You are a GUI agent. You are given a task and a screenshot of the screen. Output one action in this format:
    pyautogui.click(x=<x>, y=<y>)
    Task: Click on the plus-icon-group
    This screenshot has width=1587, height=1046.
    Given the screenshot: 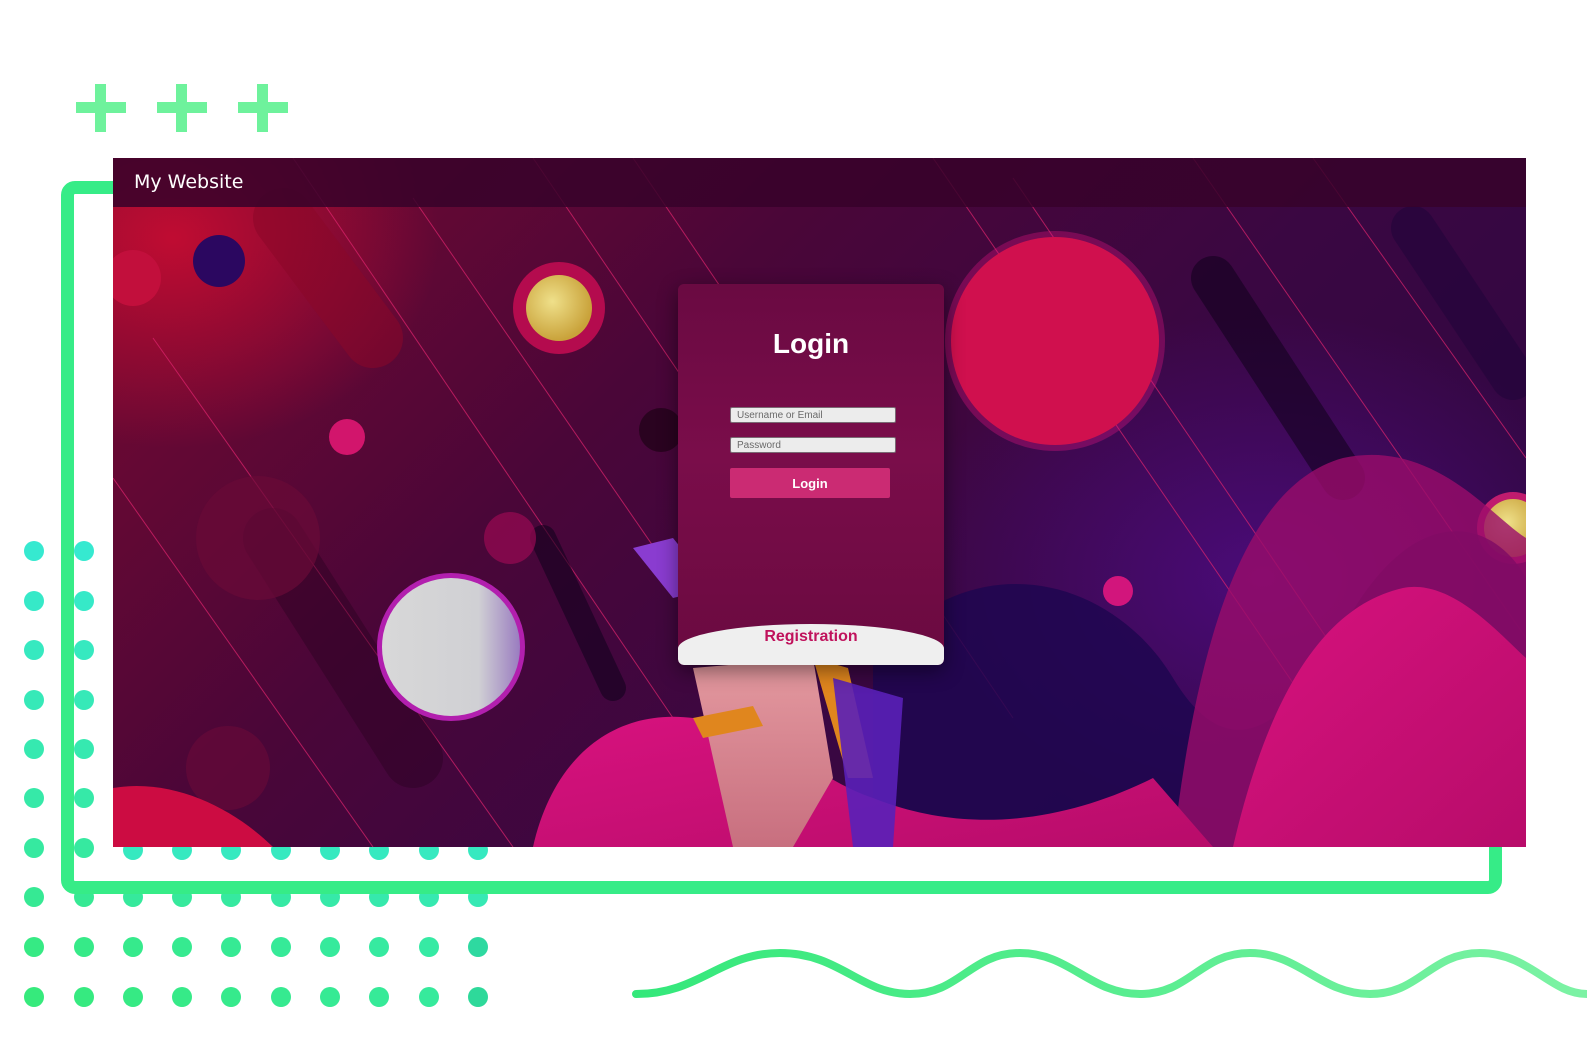 What is the action you would take?
    pyautogui.click(x=182, y=108)
    